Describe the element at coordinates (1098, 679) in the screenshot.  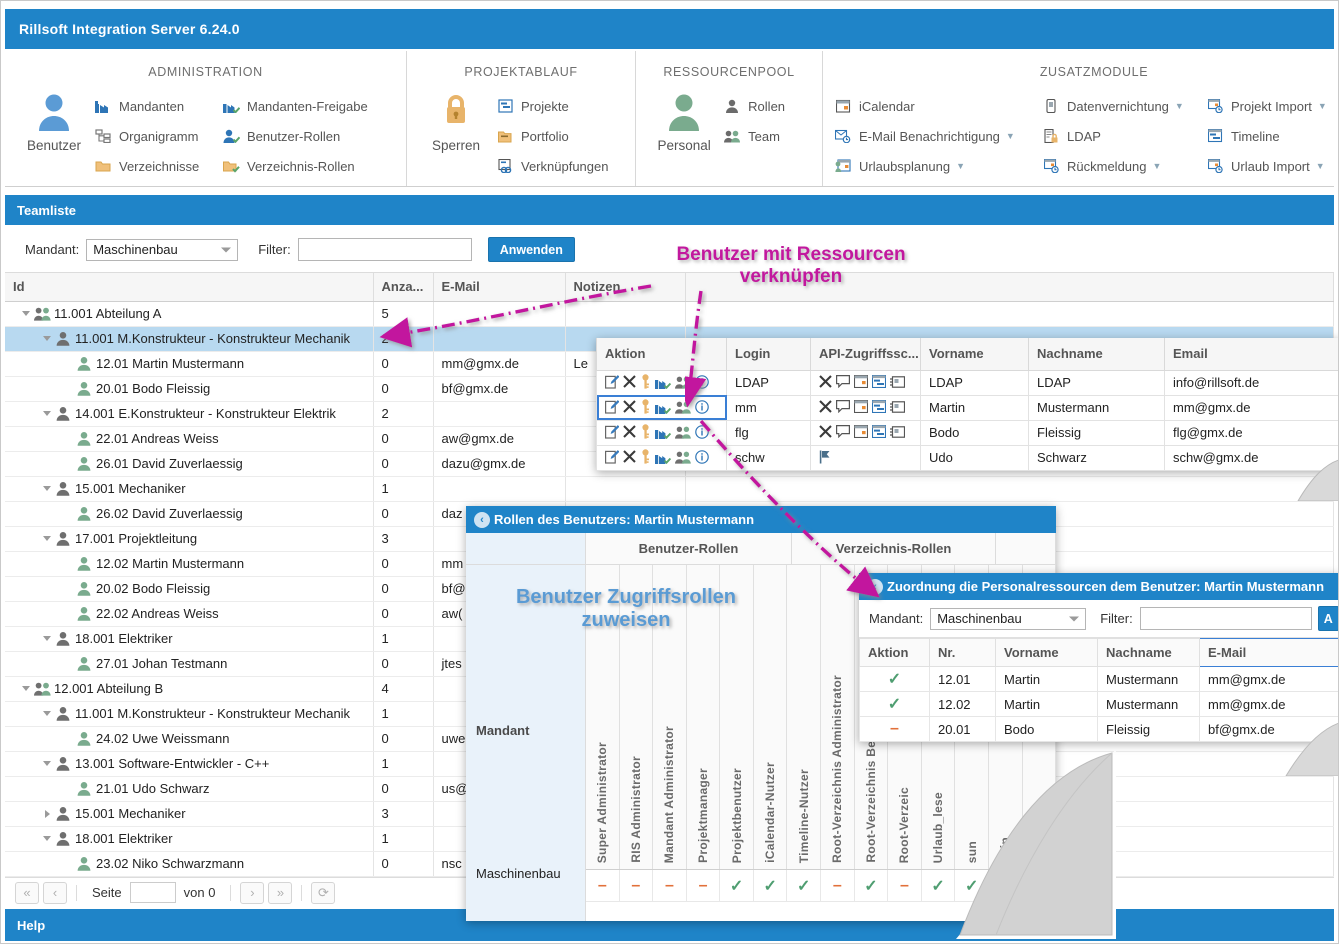
I see `personal-table-row: ✓ 12.01 Martin Mustermann mm@gmx.de` at that location.